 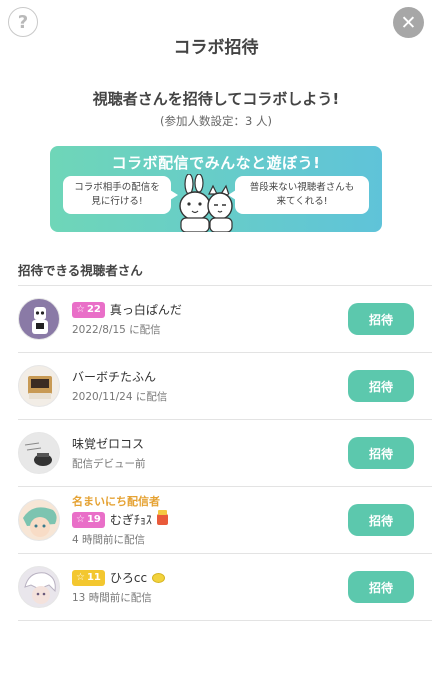 What do you see at coordinates (120, 195) in the screenshot?
I see `banner-bubble-left: コラボ相手の配信を 見に行ける!` at bounding box center [120, 195].